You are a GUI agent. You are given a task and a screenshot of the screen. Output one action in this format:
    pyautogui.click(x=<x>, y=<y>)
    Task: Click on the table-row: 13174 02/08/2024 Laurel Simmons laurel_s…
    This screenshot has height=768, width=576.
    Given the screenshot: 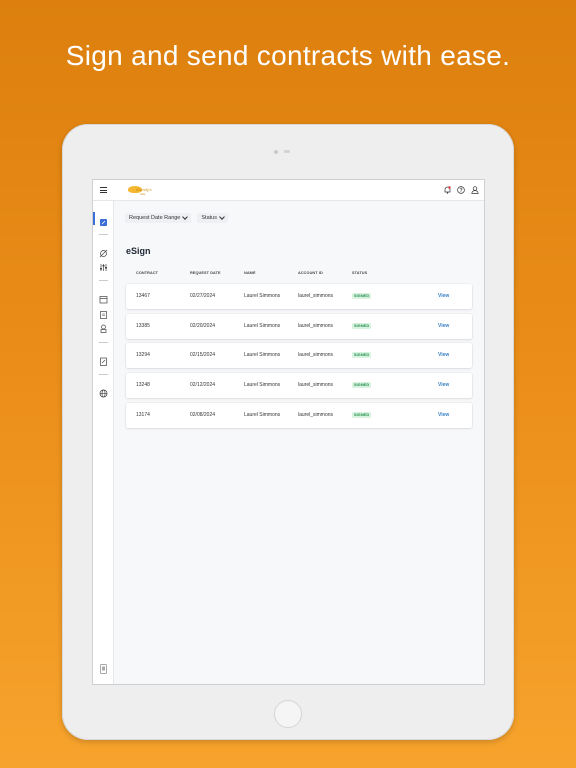 What is the action you would take?
    pyautogui.click(x=299, y=415)
    